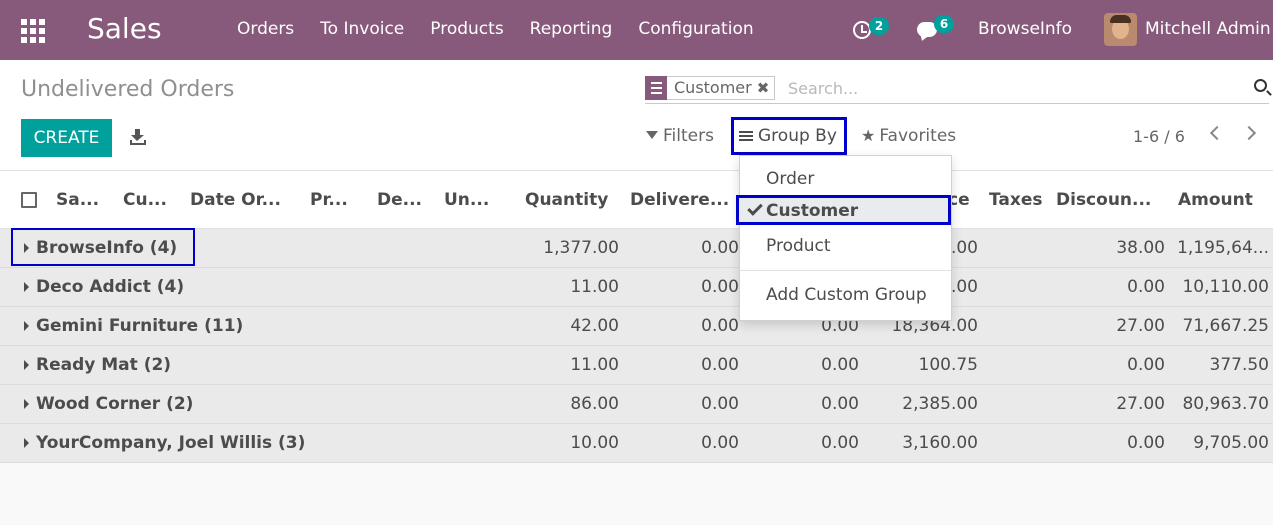  Describe the element at coordinates (1159, 136) in the screenshot. I see `pager-value: 1-6 / 6` at that location.